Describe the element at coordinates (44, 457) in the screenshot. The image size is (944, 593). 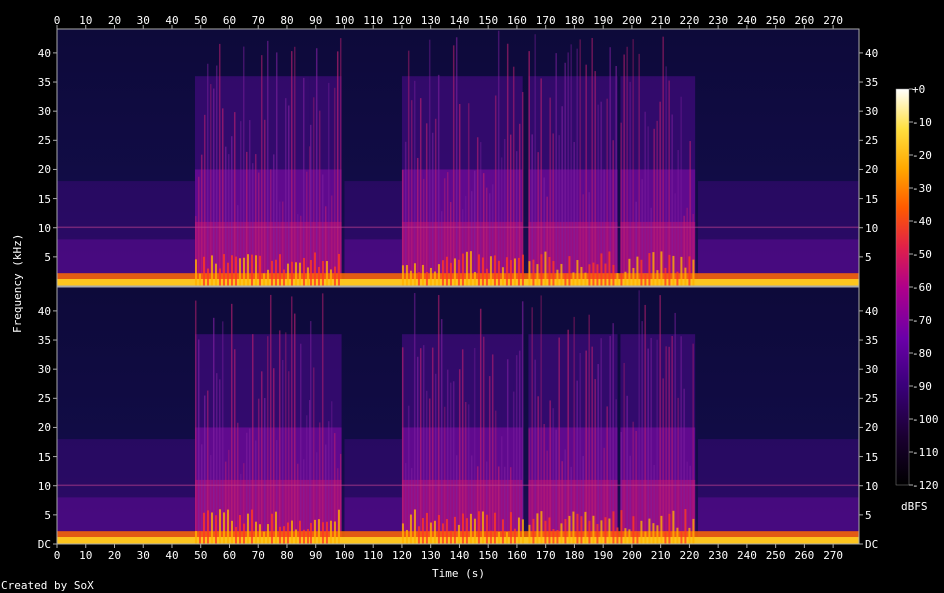
I see `y-tick-label: 15` at that location.